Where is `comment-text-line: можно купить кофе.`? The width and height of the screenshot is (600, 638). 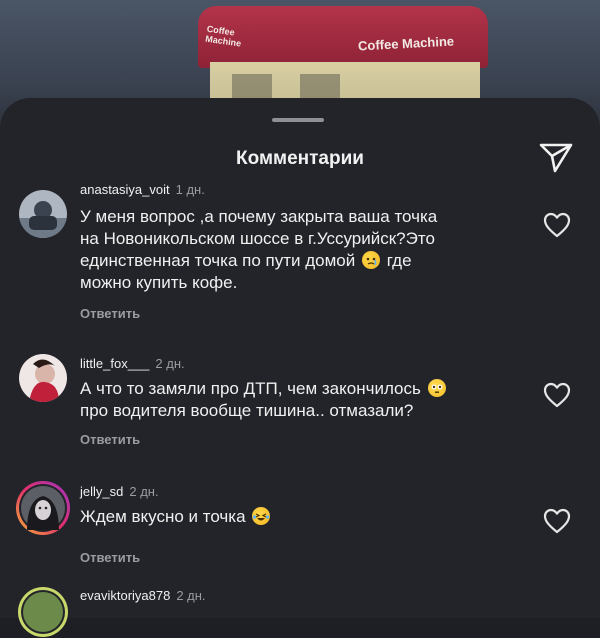
comment-text-line: можно купить кофе. is located at coordinates (159, 282).